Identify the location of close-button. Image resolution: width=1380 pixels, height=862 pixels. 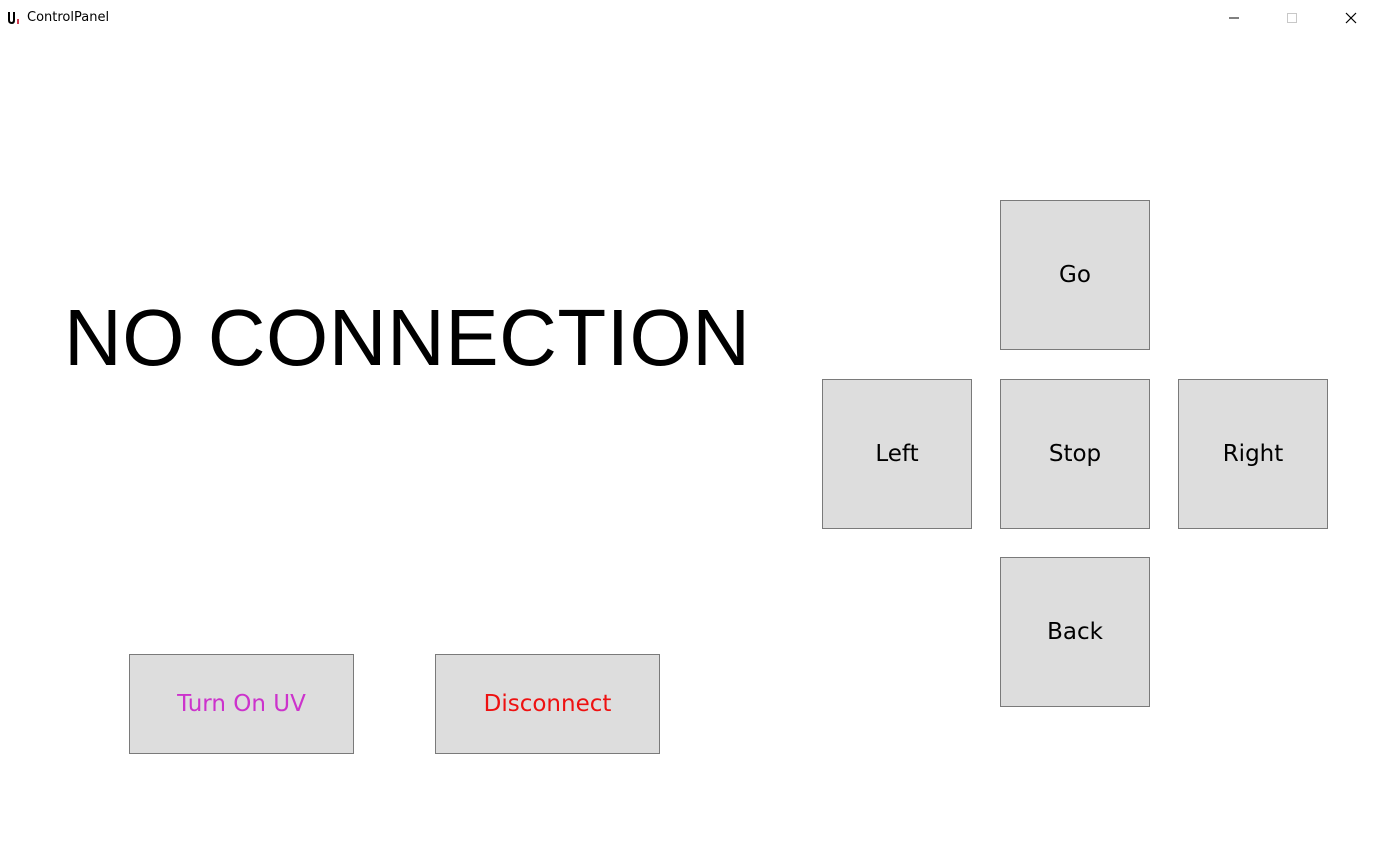
(1351, 18).